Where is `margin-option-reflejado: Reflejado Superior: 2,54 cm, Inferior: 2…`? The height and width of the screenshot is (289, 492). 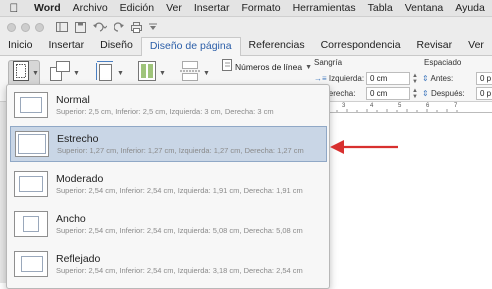 margin-option-reflejado: Reflejado Superior: 2,54 cm, Inferior: 2… is located at coordinates (168, 264).